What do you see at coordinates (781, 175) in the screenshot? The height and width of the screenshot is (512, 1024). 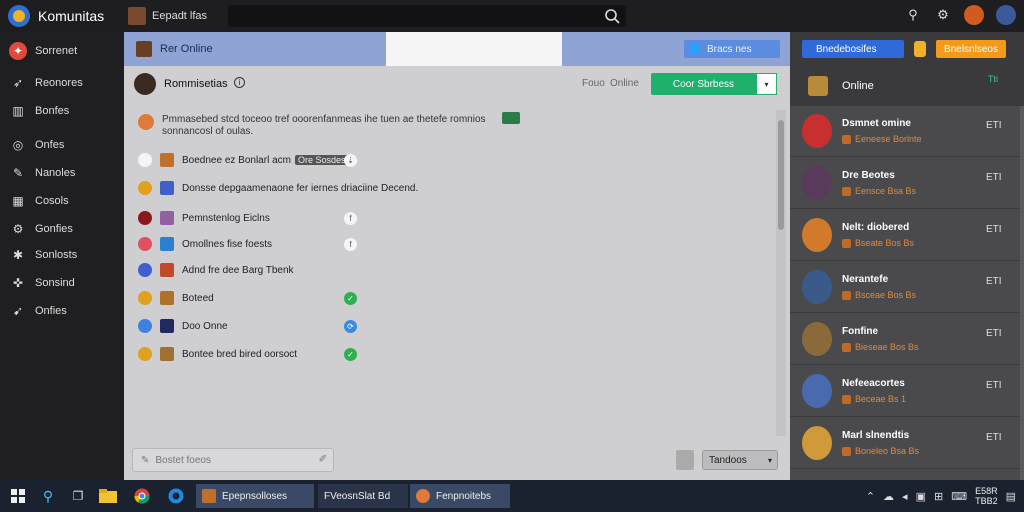 I see `scroll-thumb` at bounding box center [781, 175].